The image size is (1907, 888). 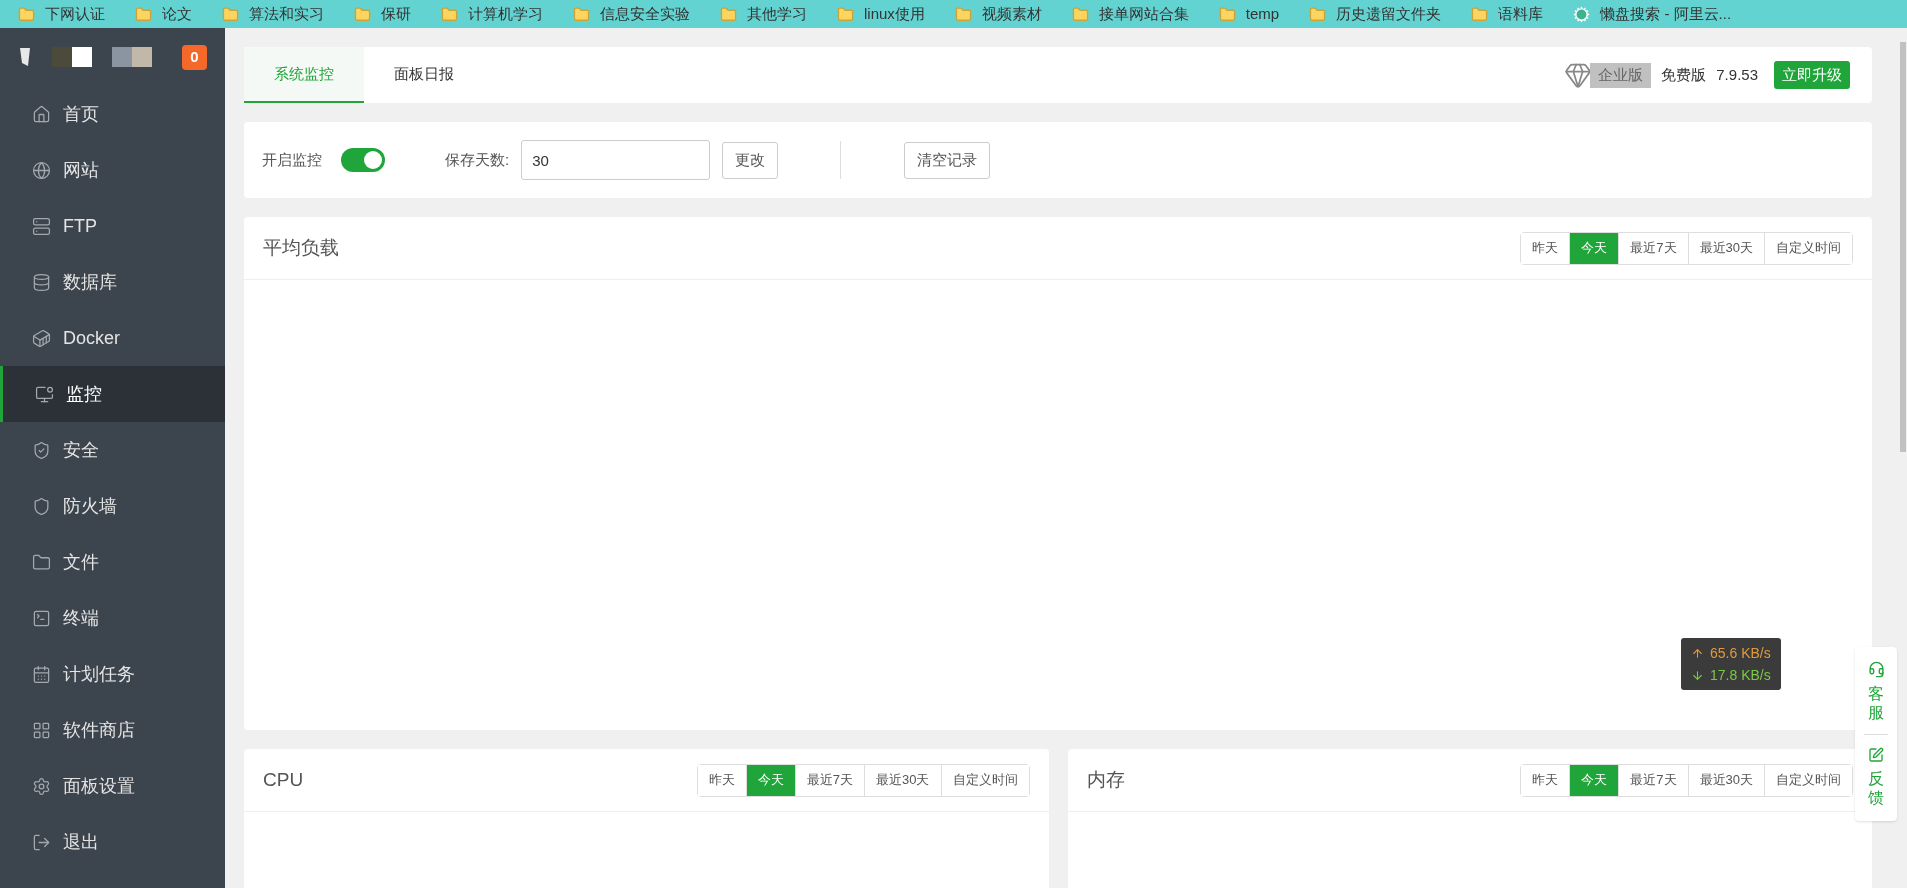 I want to click on sidebar-item: 面板设置, so click(x=112, y=786).